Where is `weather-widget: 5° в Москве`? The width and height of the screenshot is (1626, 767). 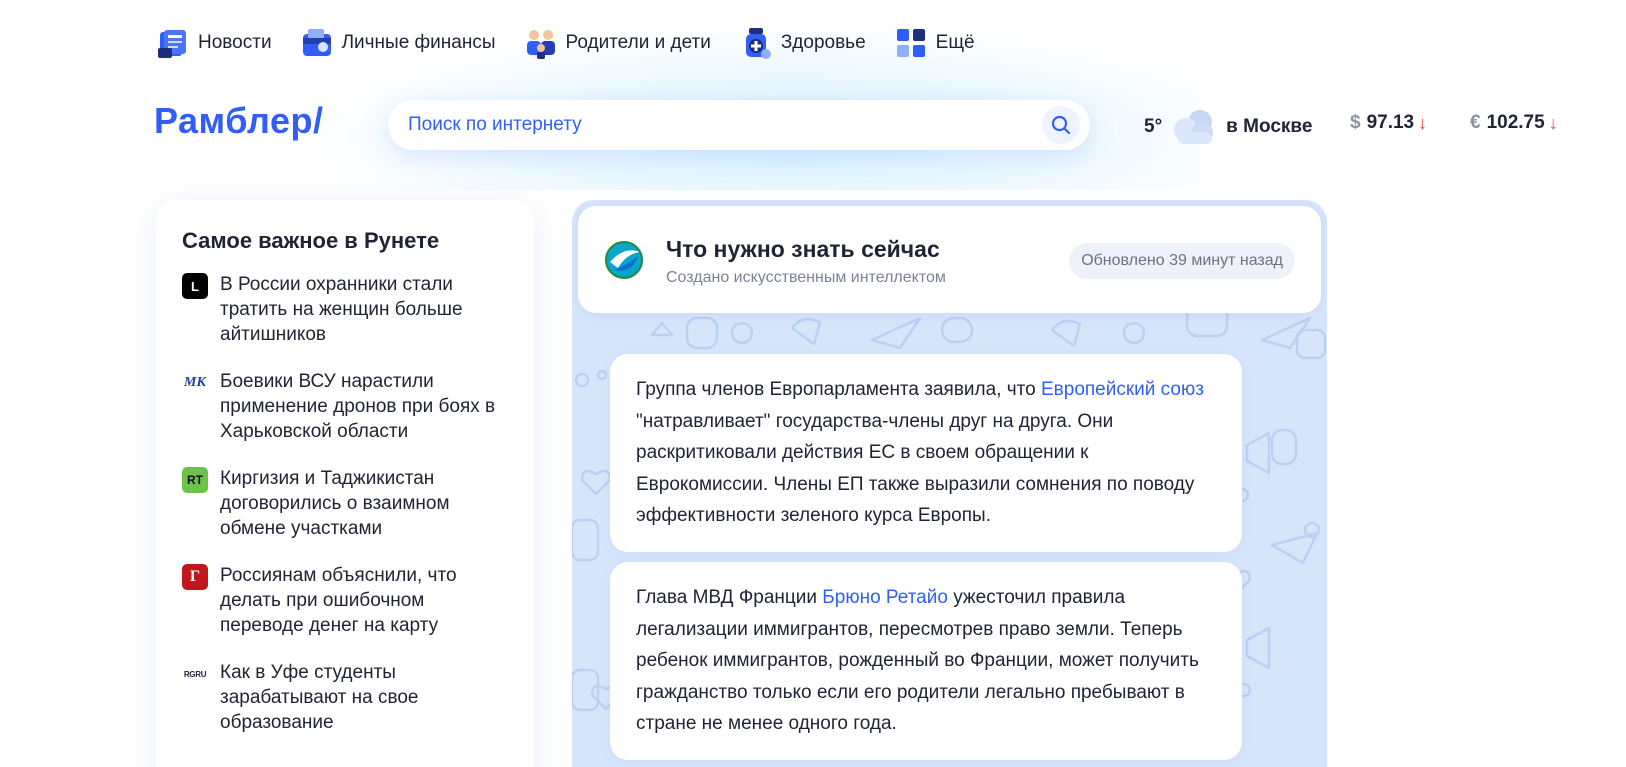 weather-widget: 5° в Москве is located at coordinates (1228, 127).